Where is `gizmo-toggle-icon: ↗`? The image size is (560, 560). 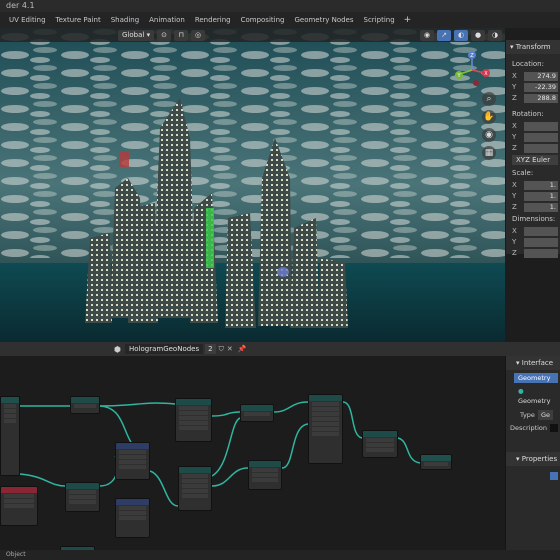 gizmo-toggle-icon: ↗ is located at coordinates (444, 35).